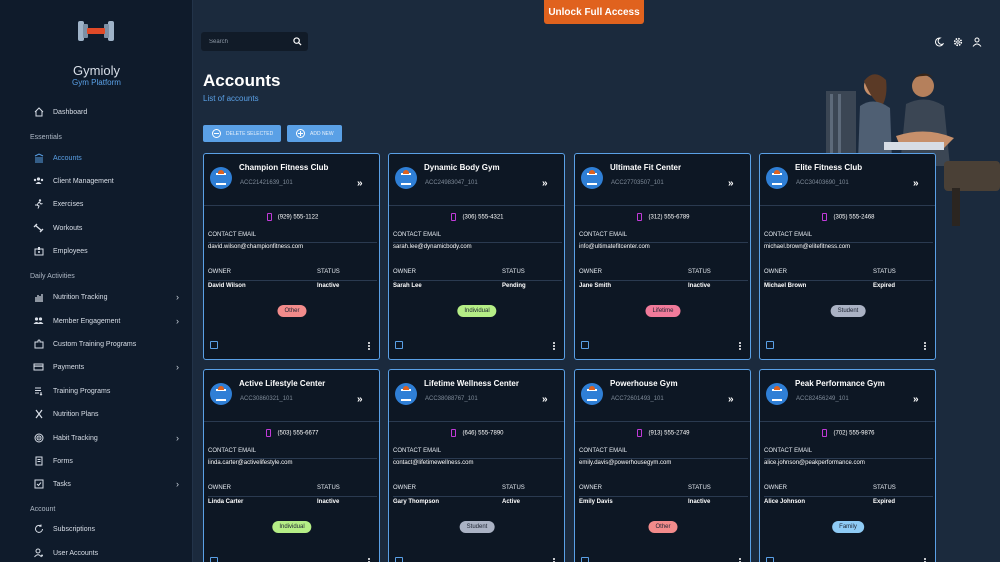 The height and width of the screenshot is (562, 1000). I want to click on account-phone: (503) 555-6677, so click(291, 433).